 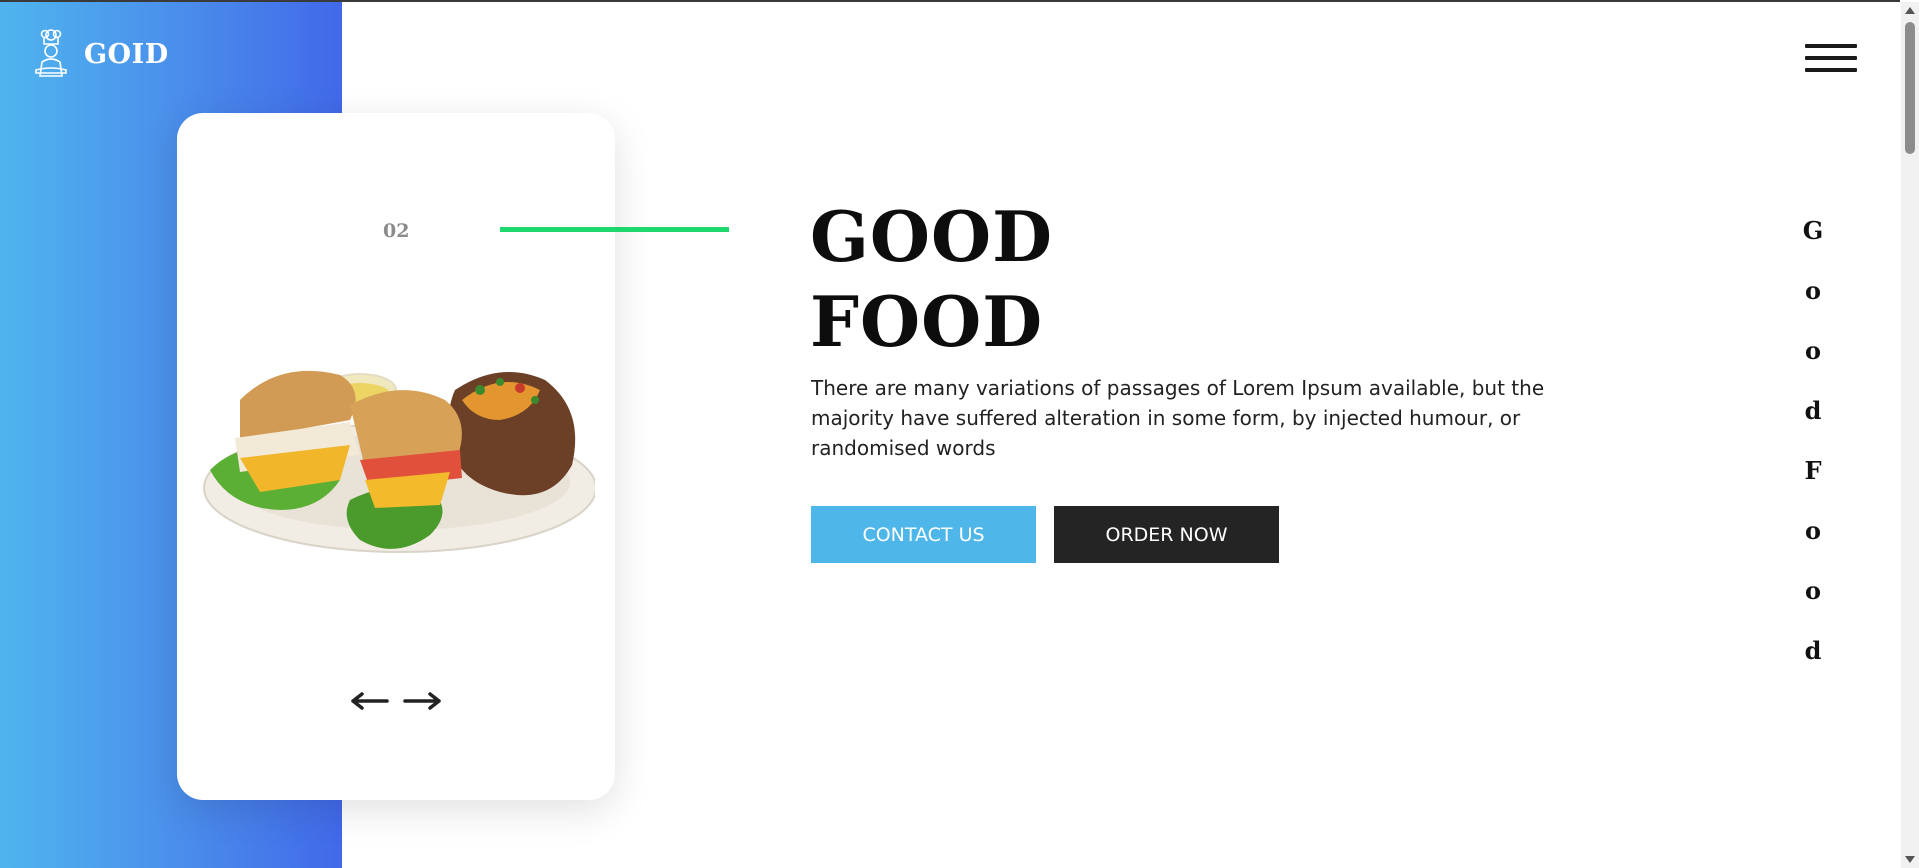 What do you see at coordinates (614, 229) in the screenshot?
I see `accent-line` at bounding box center [614, 229].